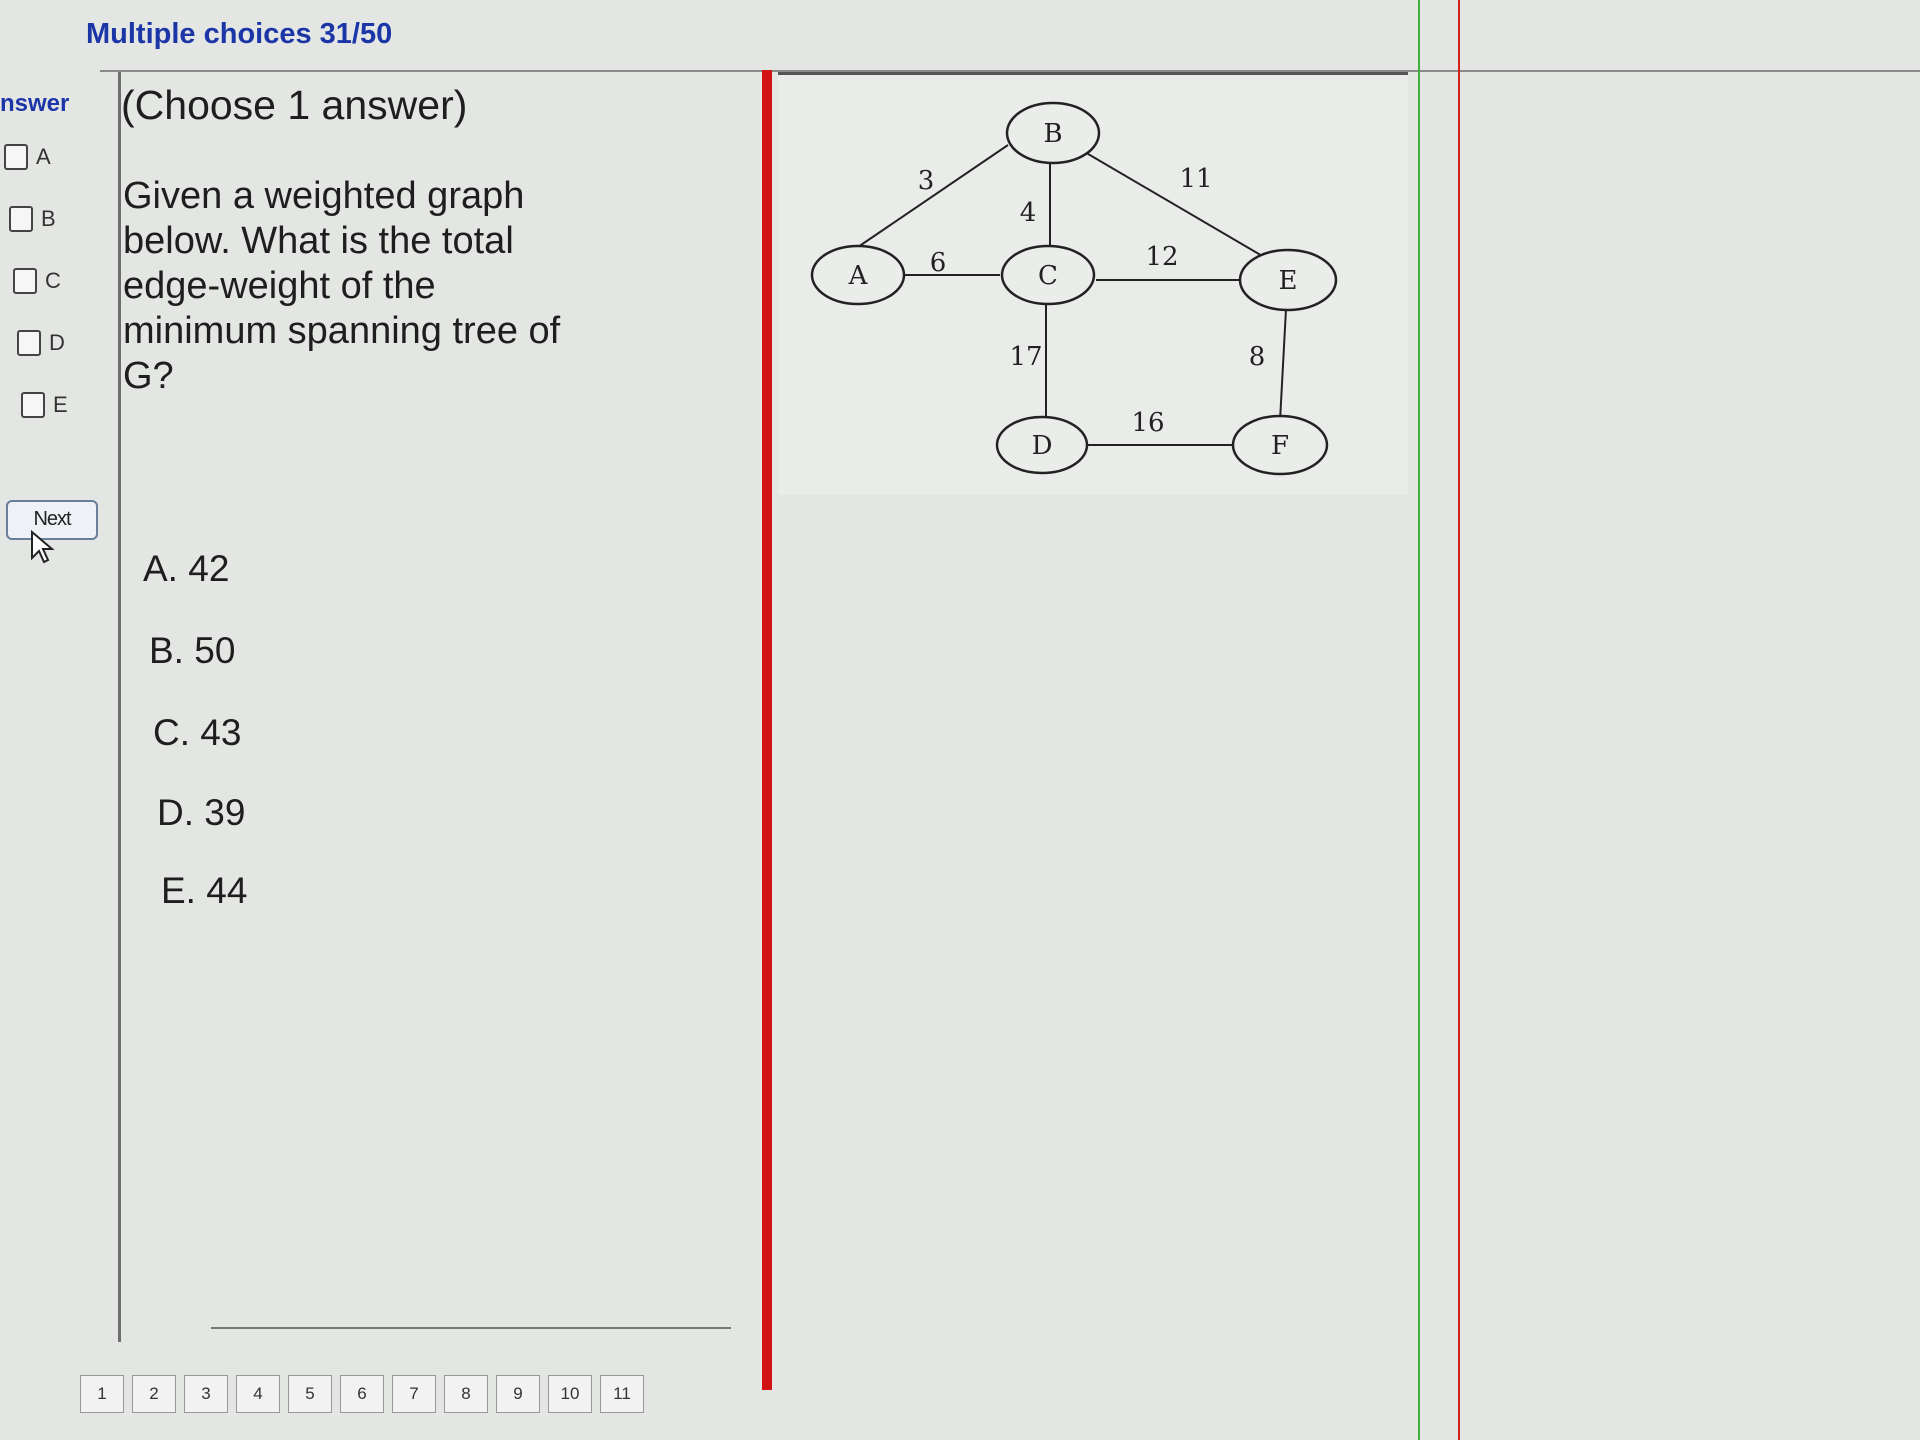 The image size is (1920, 1440). Describe the element at coordinates (59, 702) in the screenshot. I see `answer-column: nswer A B C D E Next` at that location.